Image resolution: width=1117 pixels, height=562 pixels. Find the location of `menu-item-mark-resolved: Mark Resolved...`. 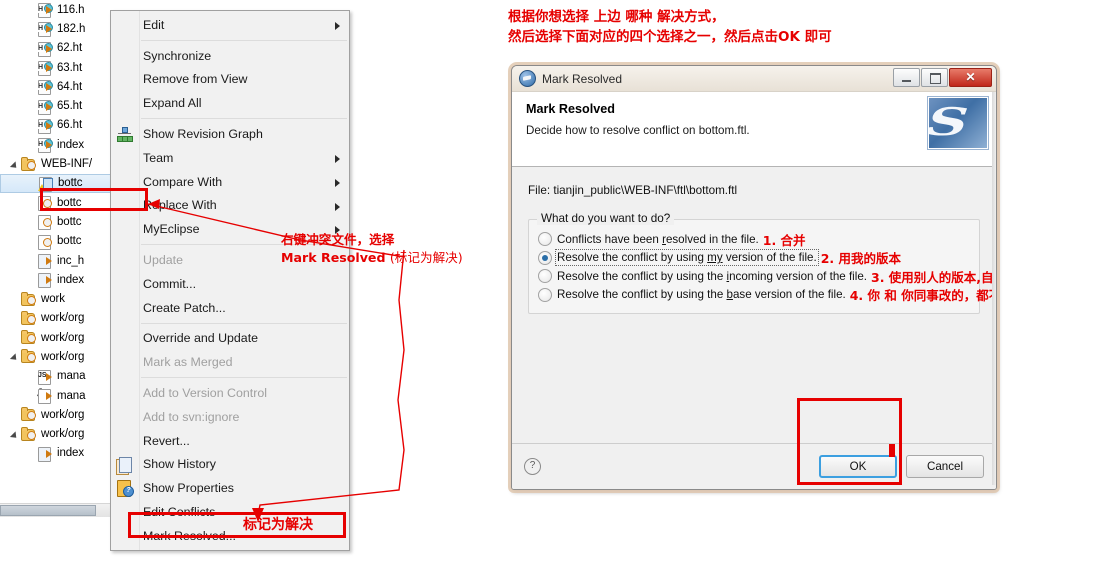

menu-item-mark-resolved: Mark Resolved... is located at coordinates (230, 536).